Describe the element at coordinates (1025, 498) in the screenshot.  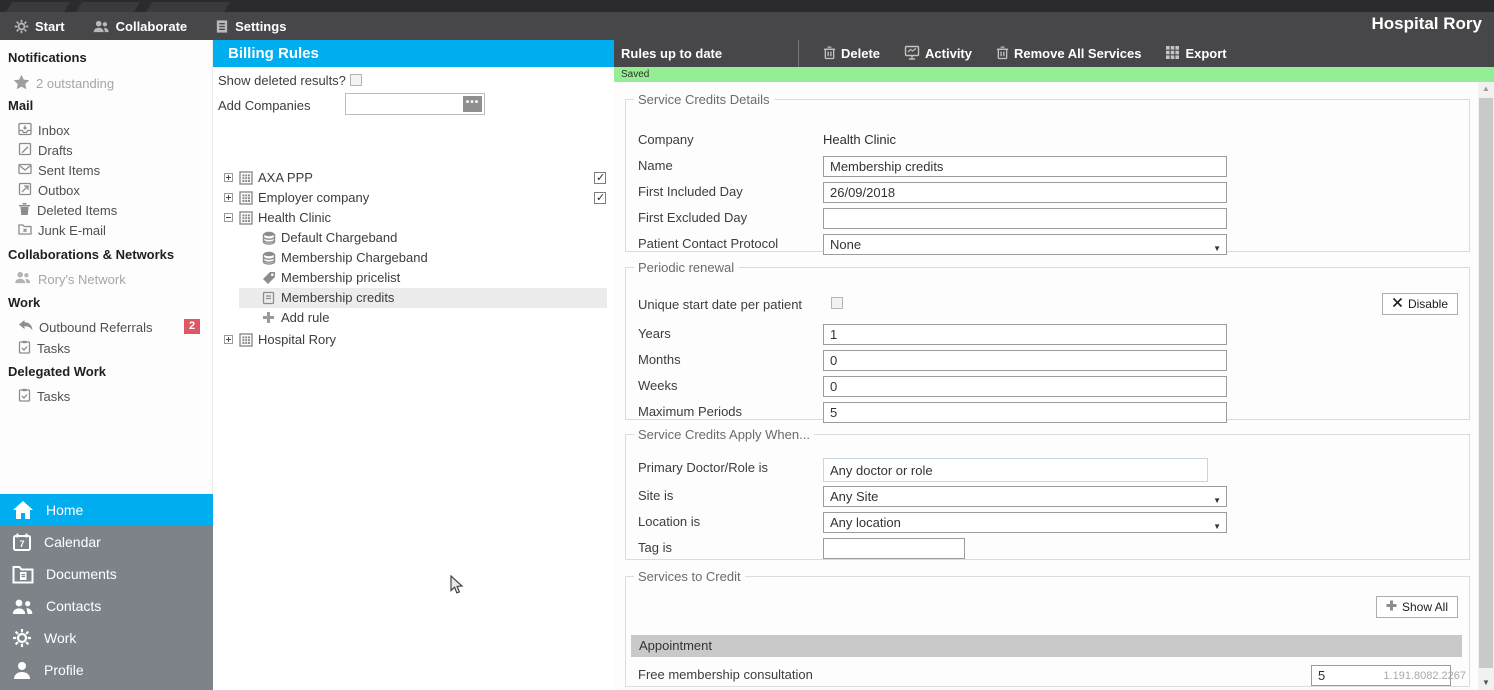
I see `site-select: Any Site` at that location.